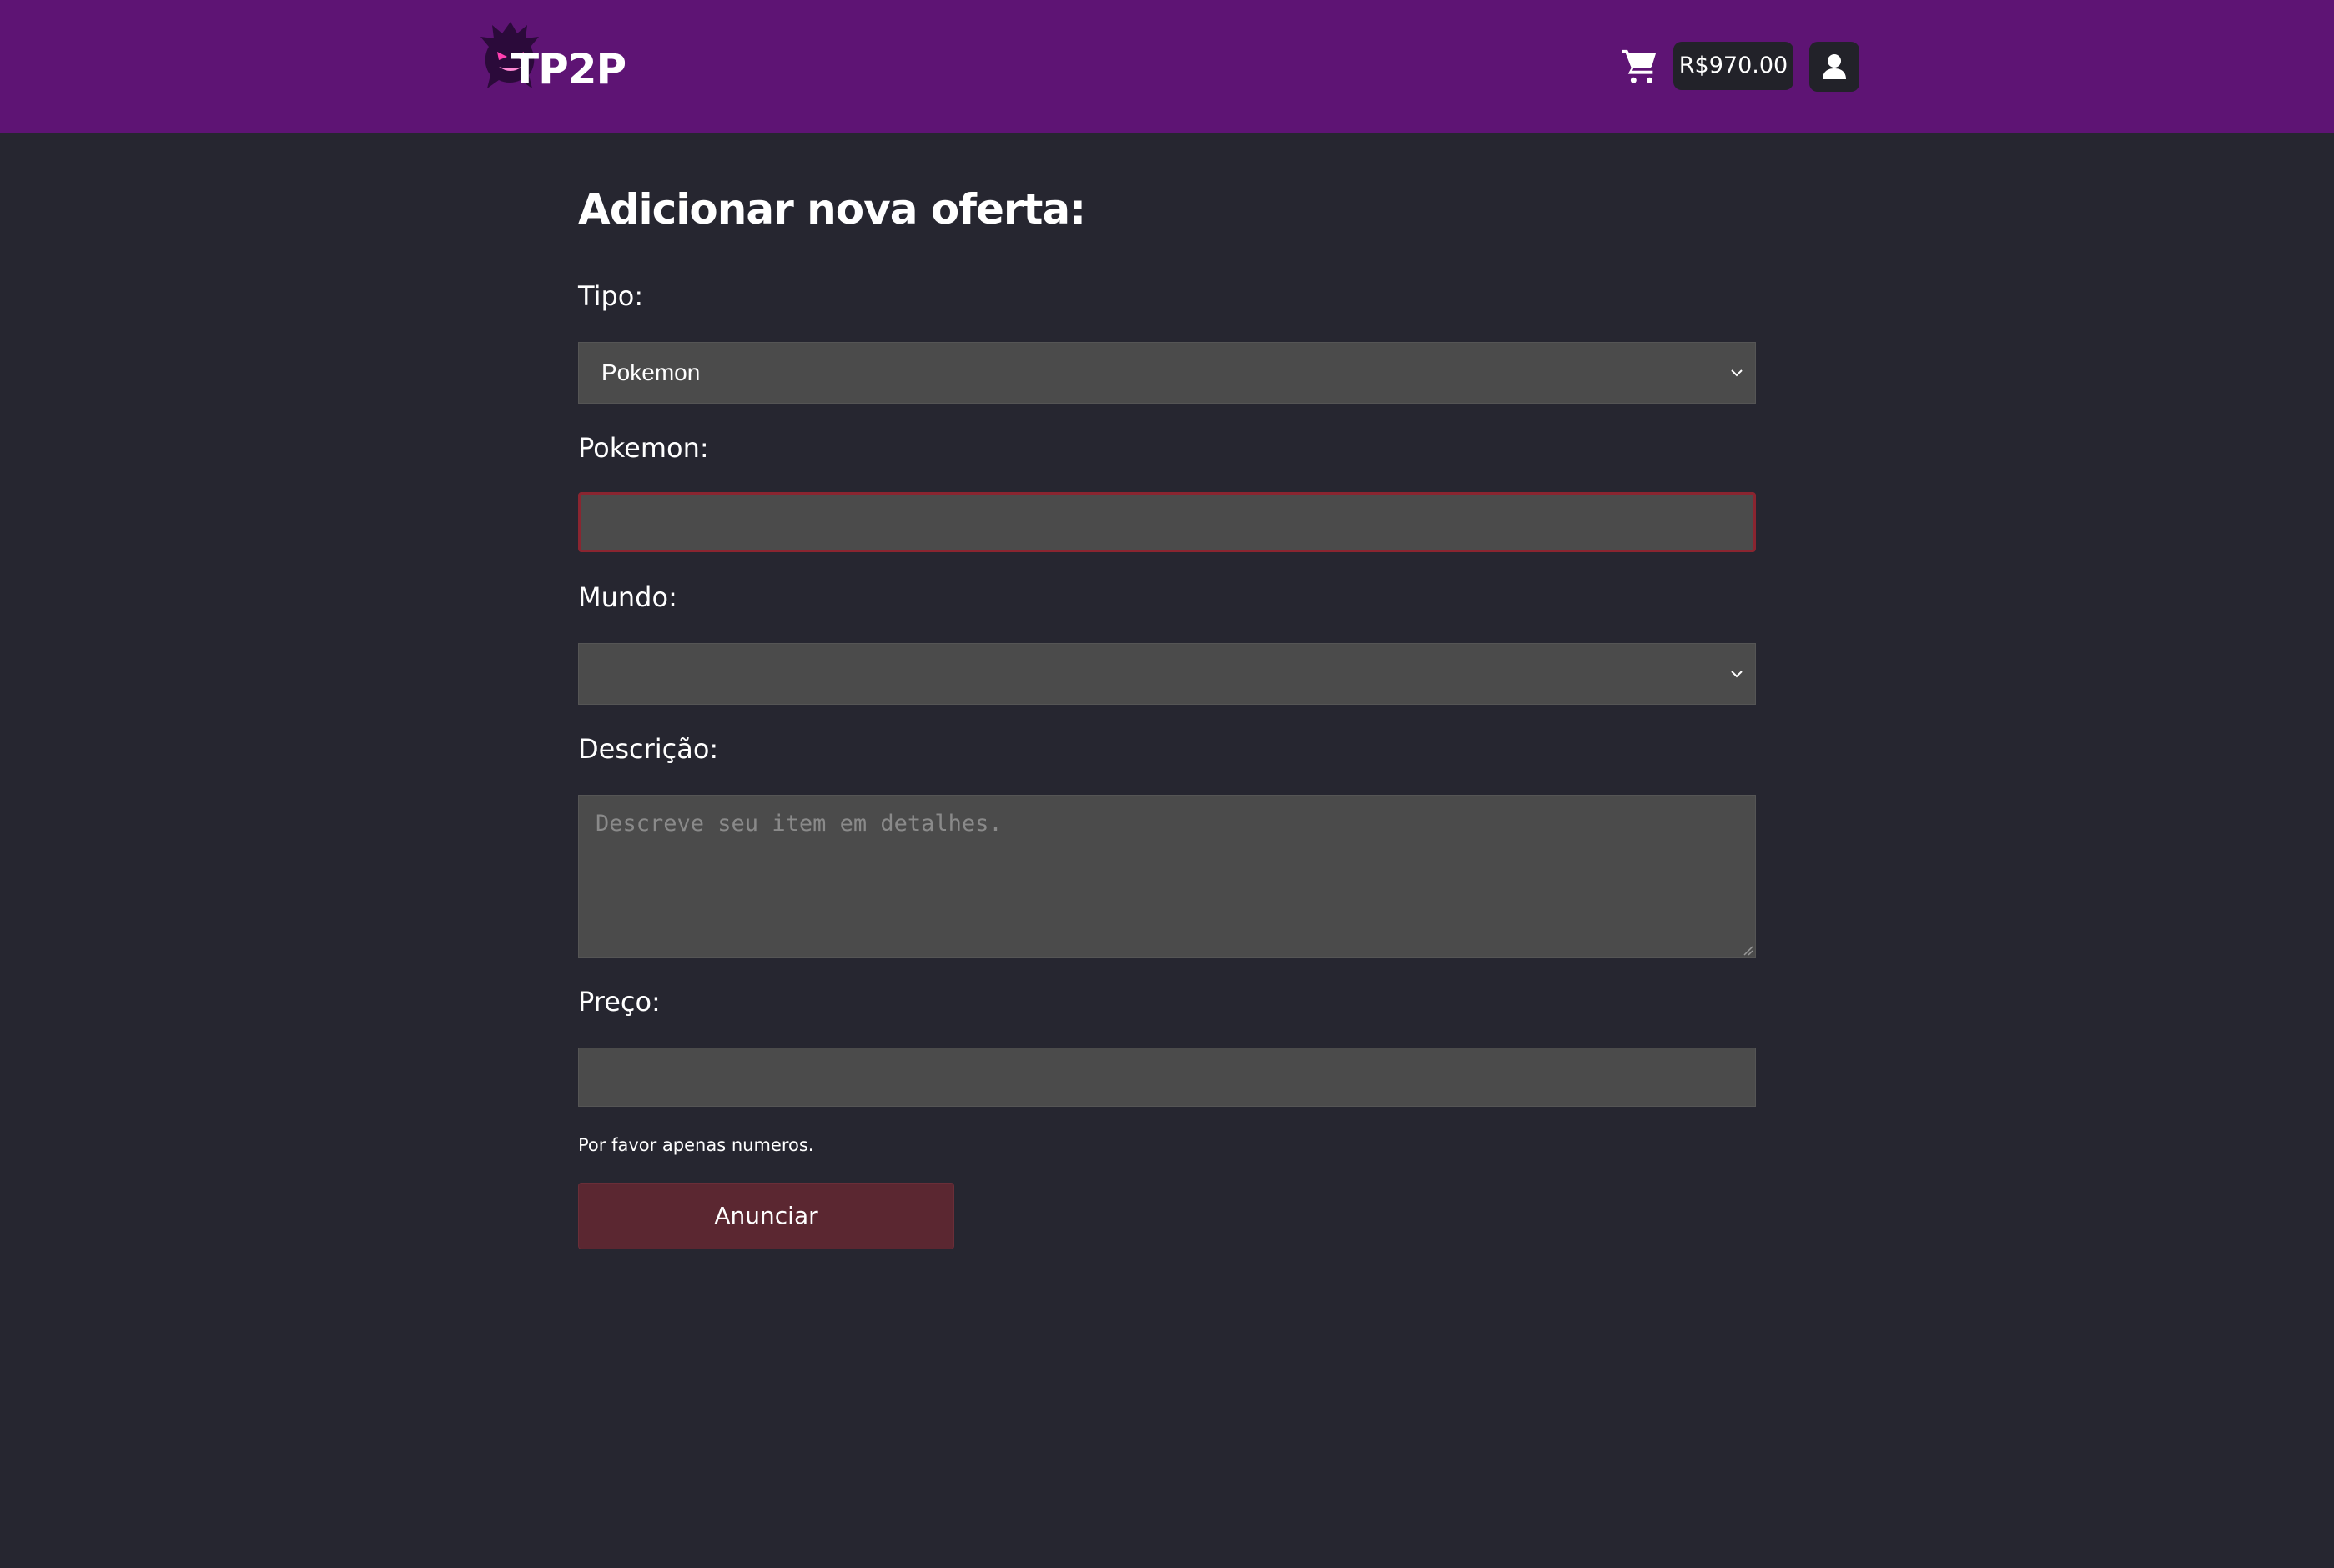 The width and height of the screenshot is (2334, 1568). I want to click on pokemon-input, so click(1167, 522).